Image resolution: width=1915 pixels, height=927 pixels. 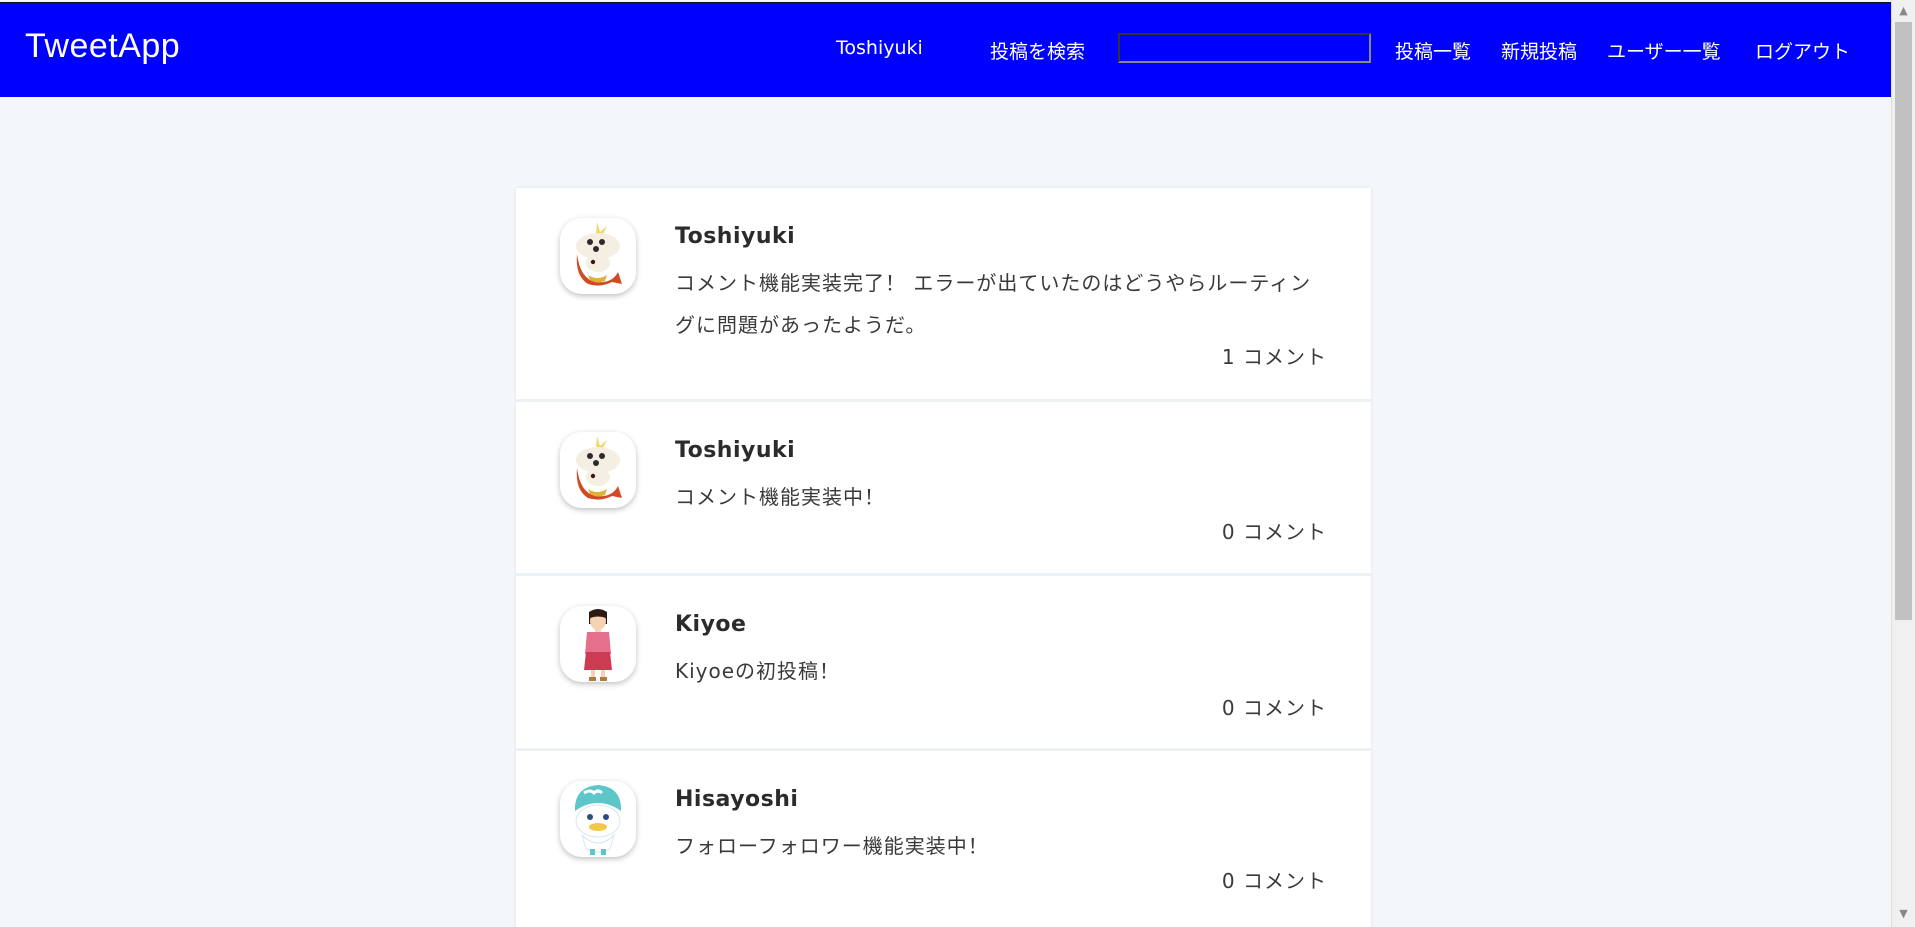 I want to click on woman-avatar-icon, so click(x=598, y=644).